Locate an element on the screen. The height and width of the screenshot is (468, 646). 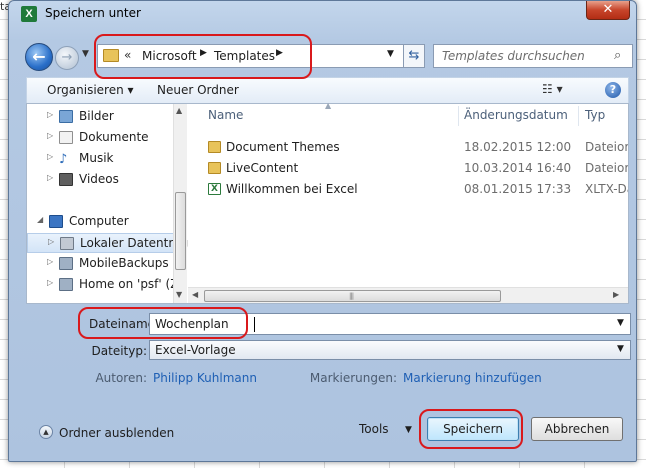
file-date: 18.02.2015 12:00 is located at coordinates (518, 147).